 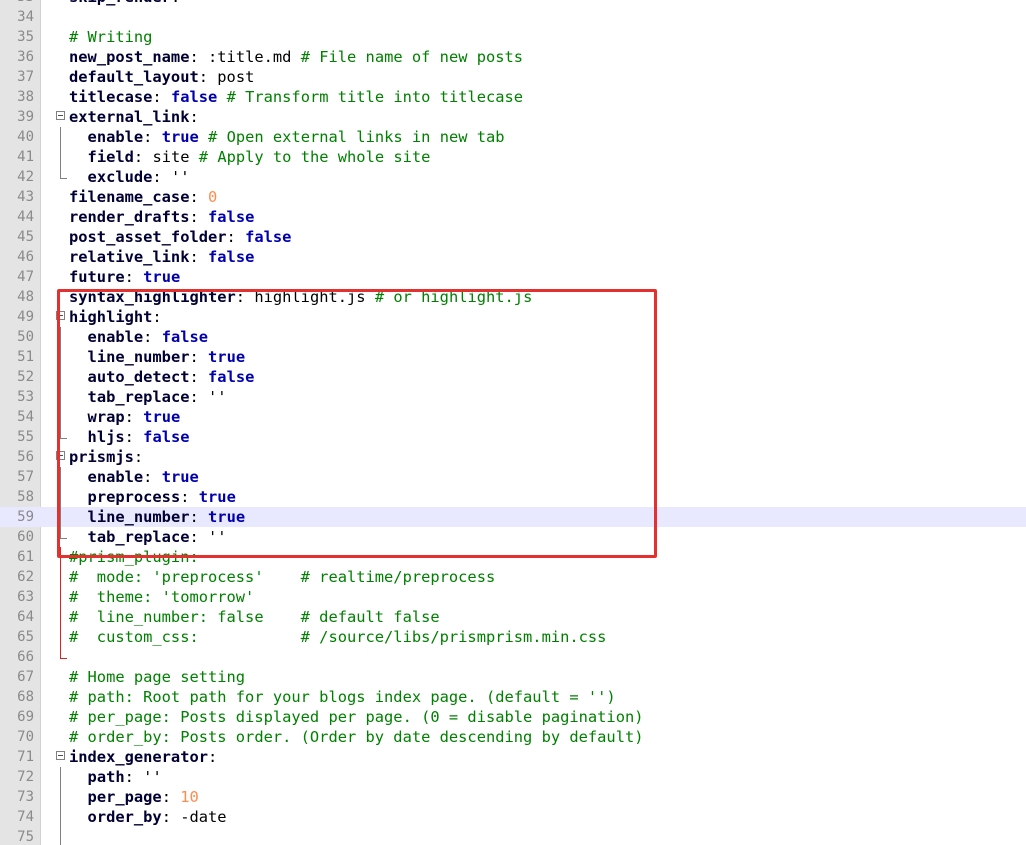 I want to click on code-line: 53 tab_replace: '', so click(x=513, y=397).